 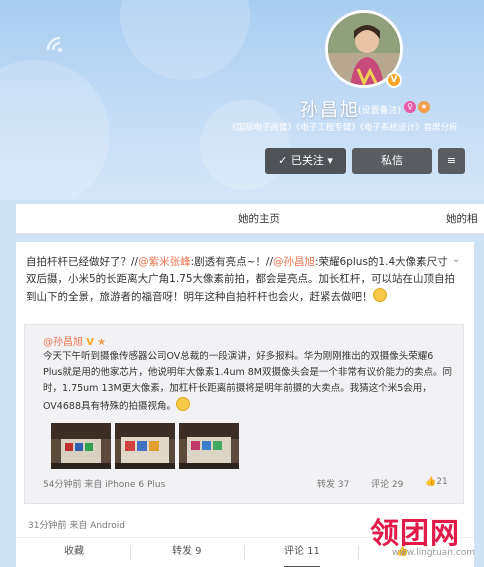 I want to click on post-meta: 31分钟前 来自 Android, so click(x=76, y=526).